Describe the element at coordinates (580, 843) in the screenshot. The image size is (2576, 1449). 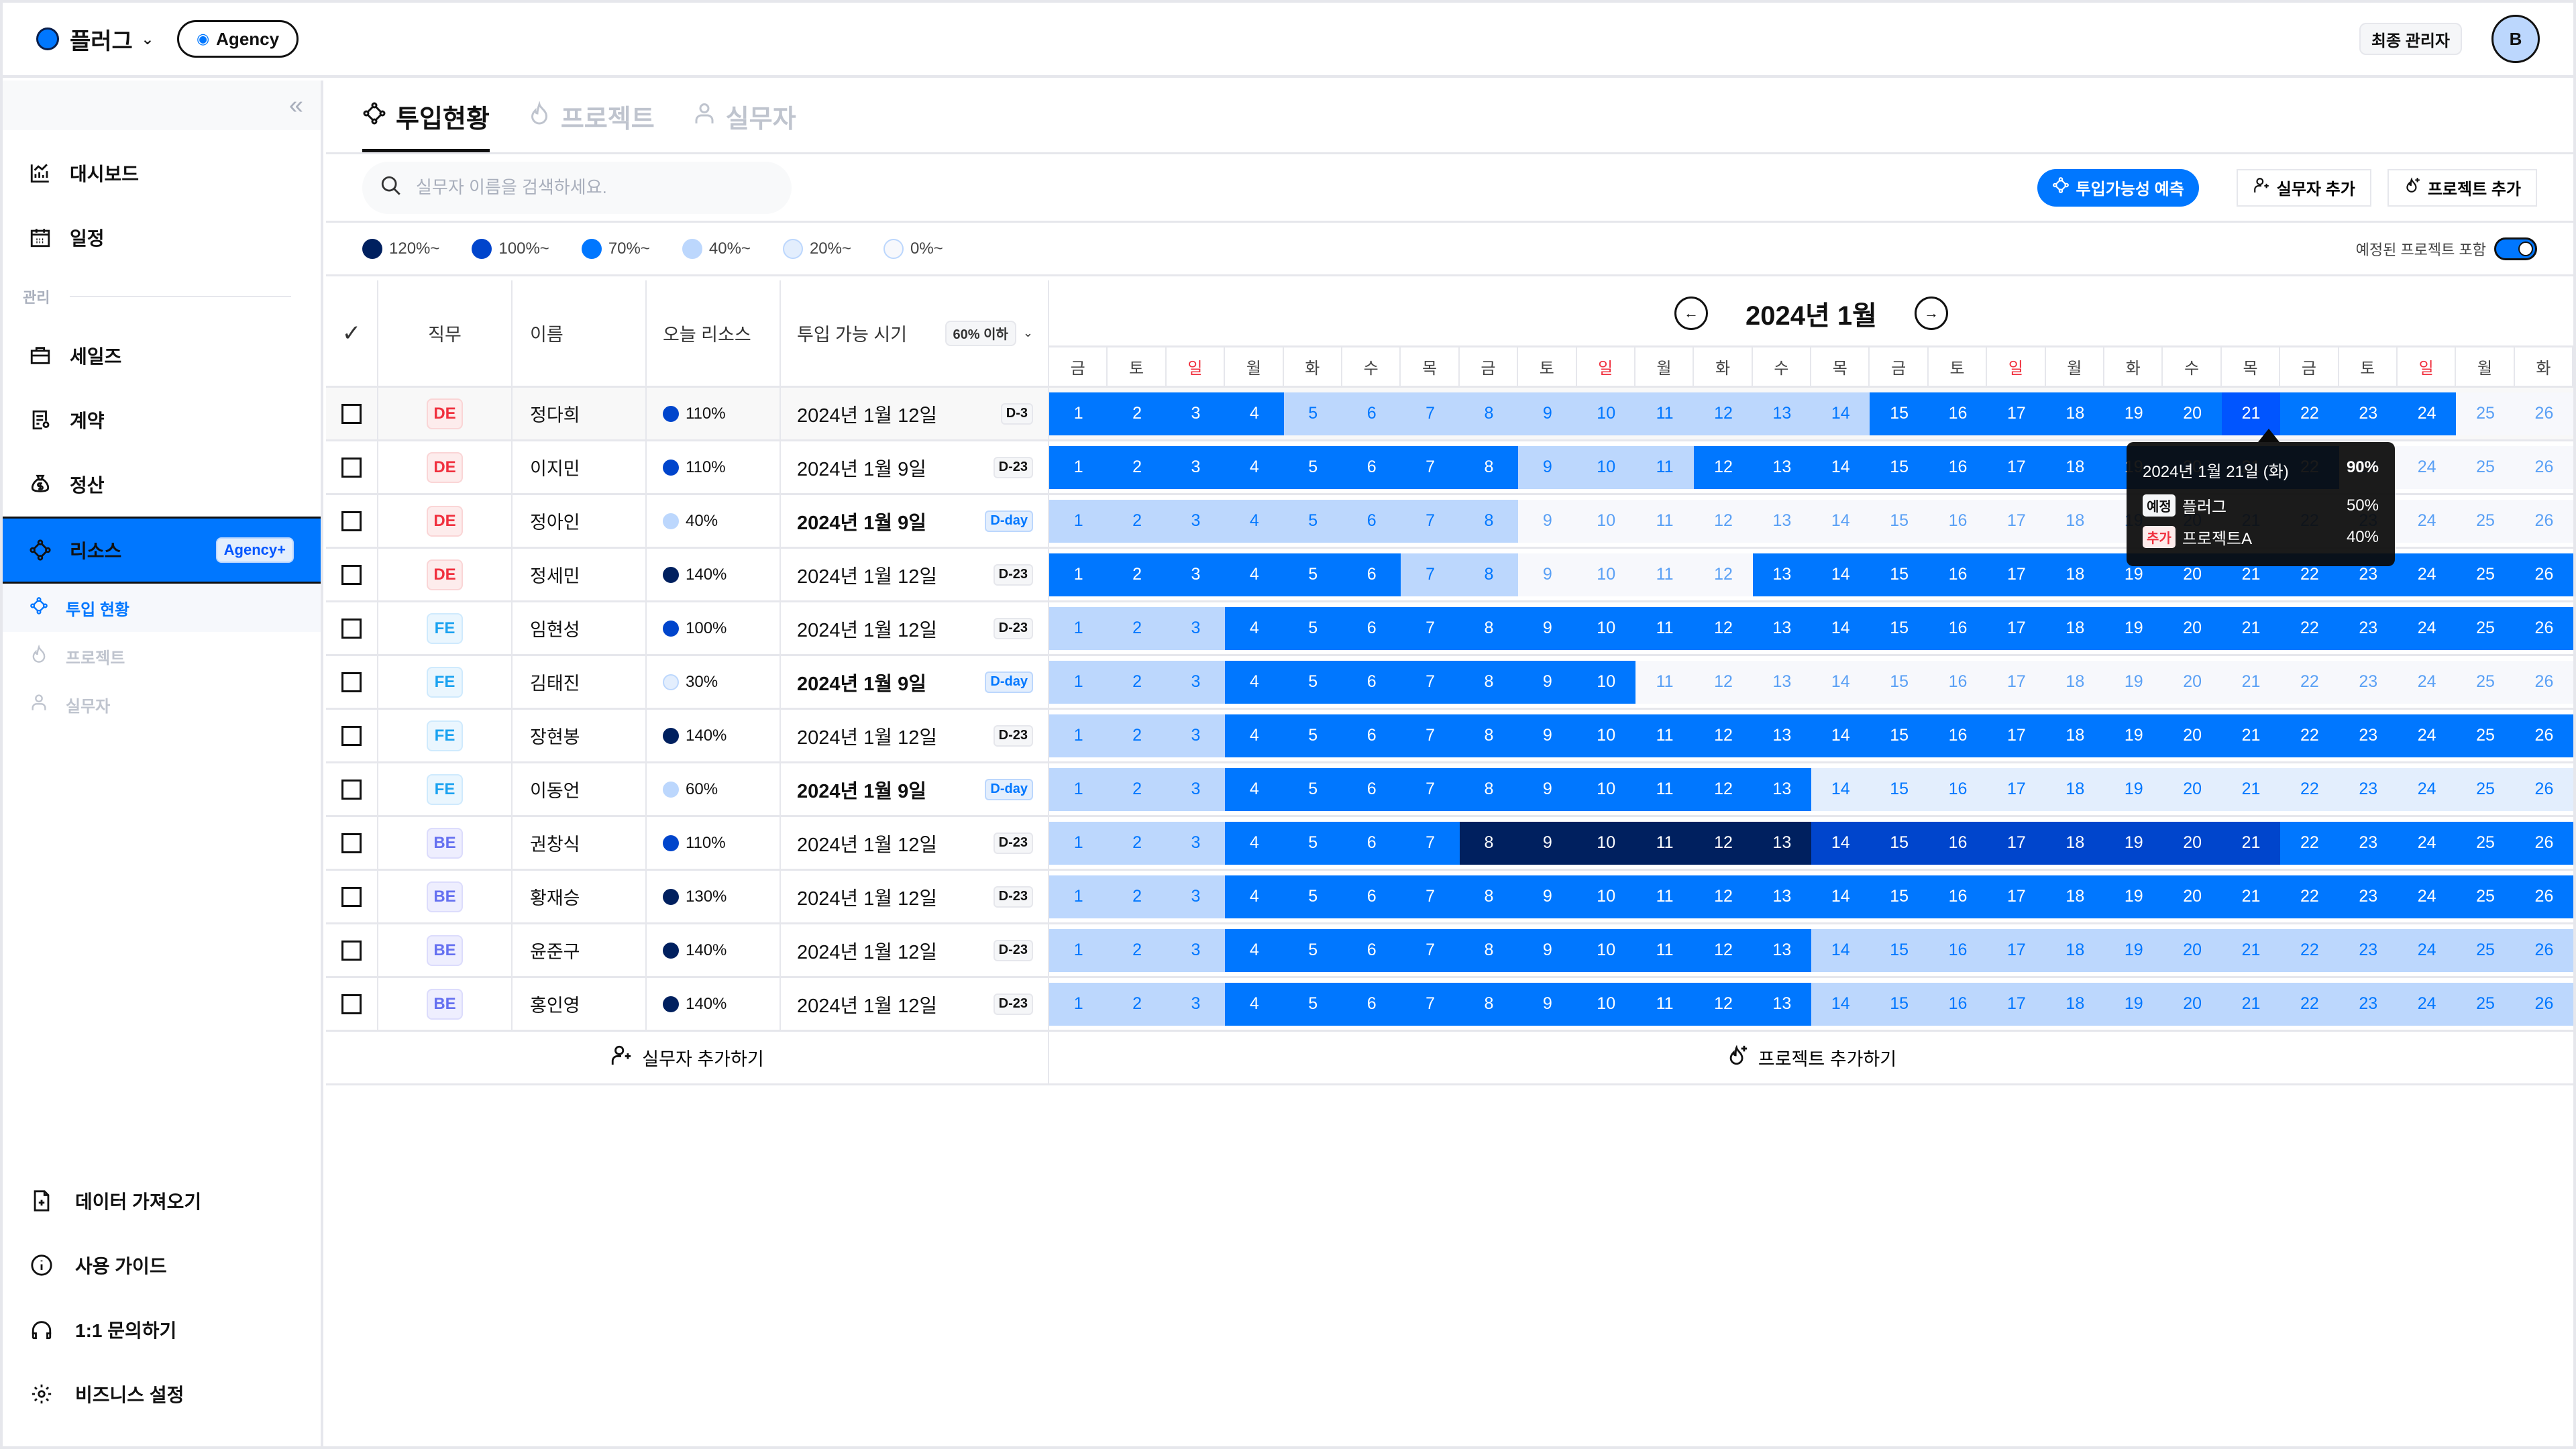
I see `worker-name: 권창식` at that location.